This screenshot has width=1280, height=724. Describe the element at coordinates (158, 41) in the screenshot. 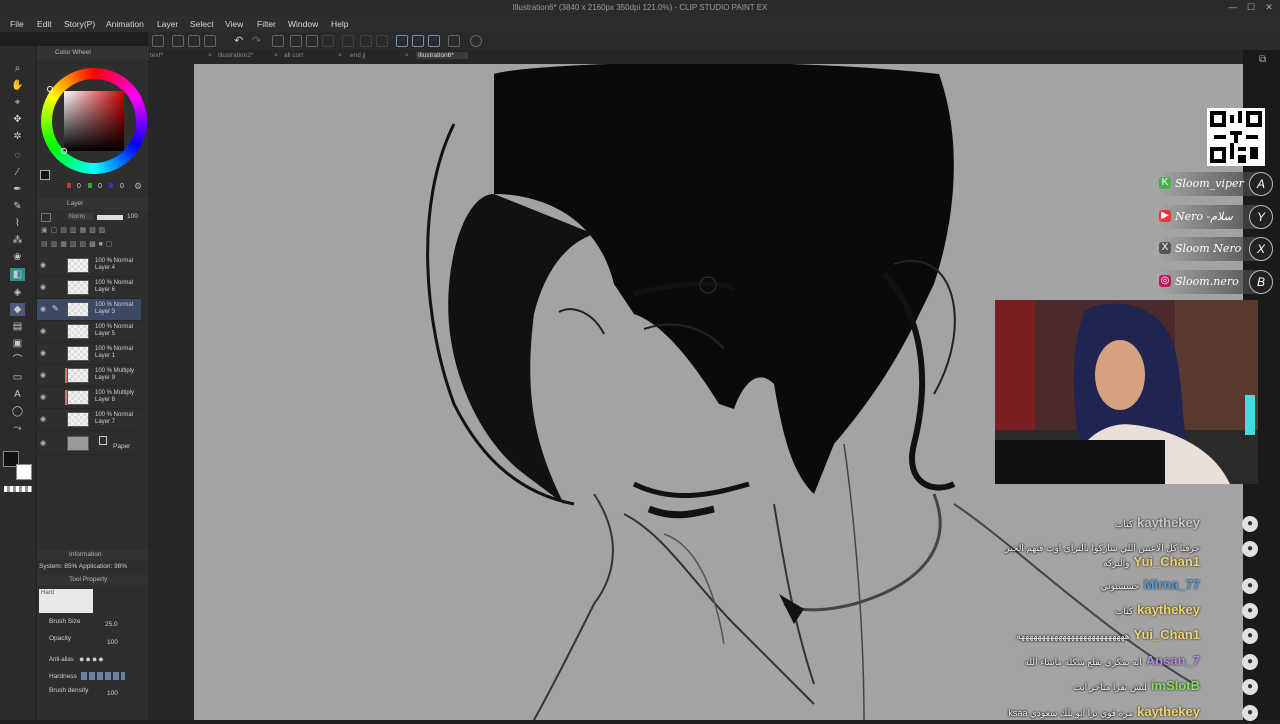

I see `new-icon` at that location.